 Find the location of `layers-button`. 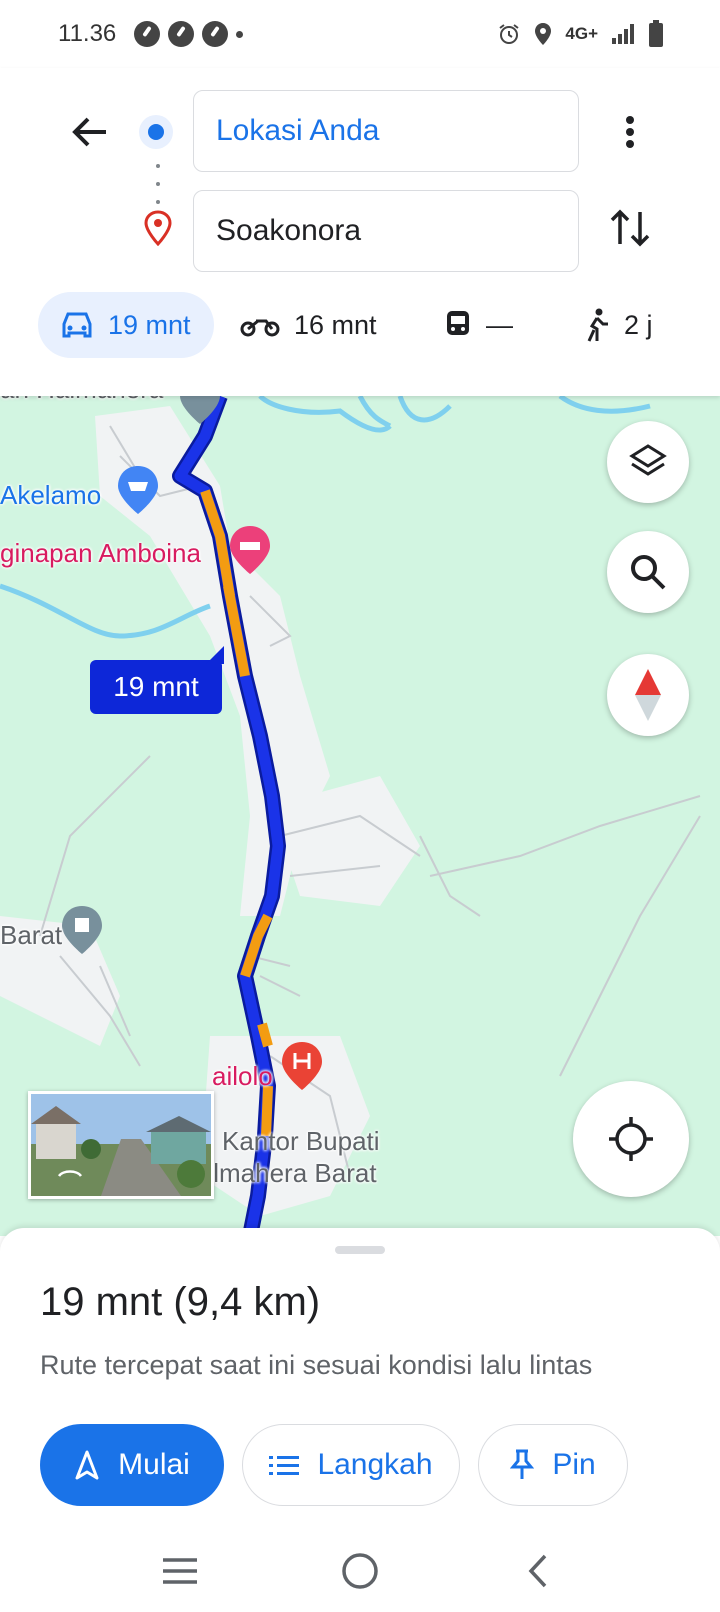

layers-button is located at coordinates (648, 462).